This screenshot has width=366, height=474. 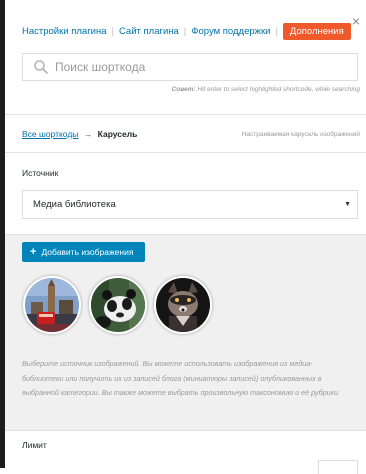 What do you see at coordinates (300, 134) in the screenshot?
I see `shortcode-description: Настраиваемая карусель изображений` at bounding box center [300, 134].